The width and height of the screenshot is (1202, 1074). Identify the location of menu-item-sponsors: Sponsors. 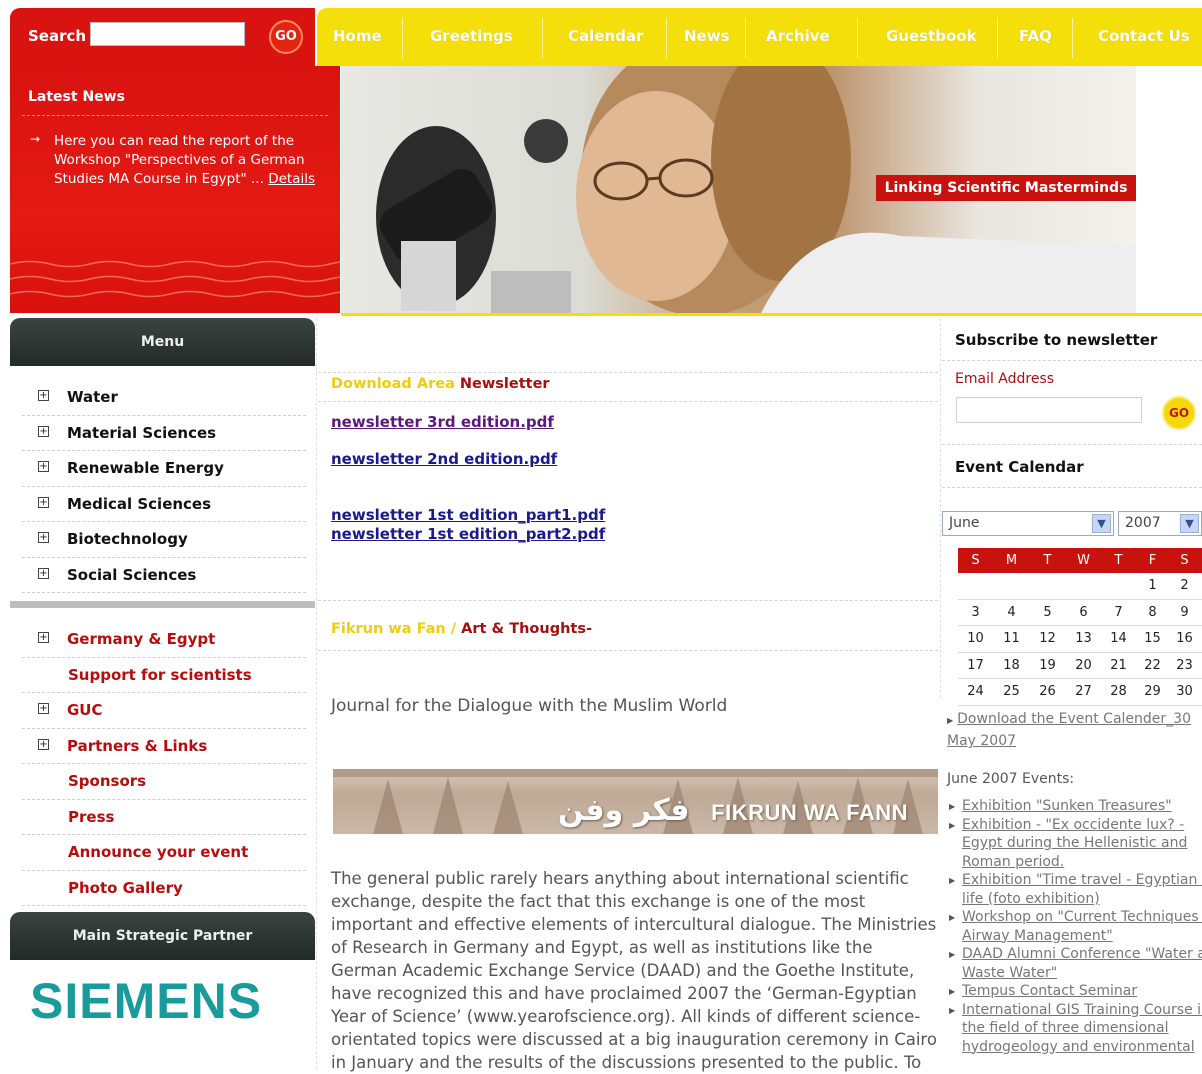
(164, 782).